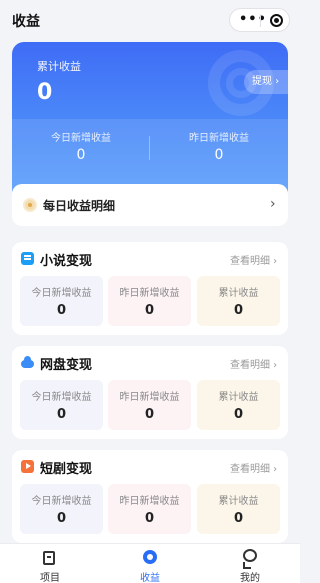 The width and height of the screenshot is (320, 583). Describe the element at coordinates (253, 20) in the screenshot. I see `more-icon: •••` at that location.